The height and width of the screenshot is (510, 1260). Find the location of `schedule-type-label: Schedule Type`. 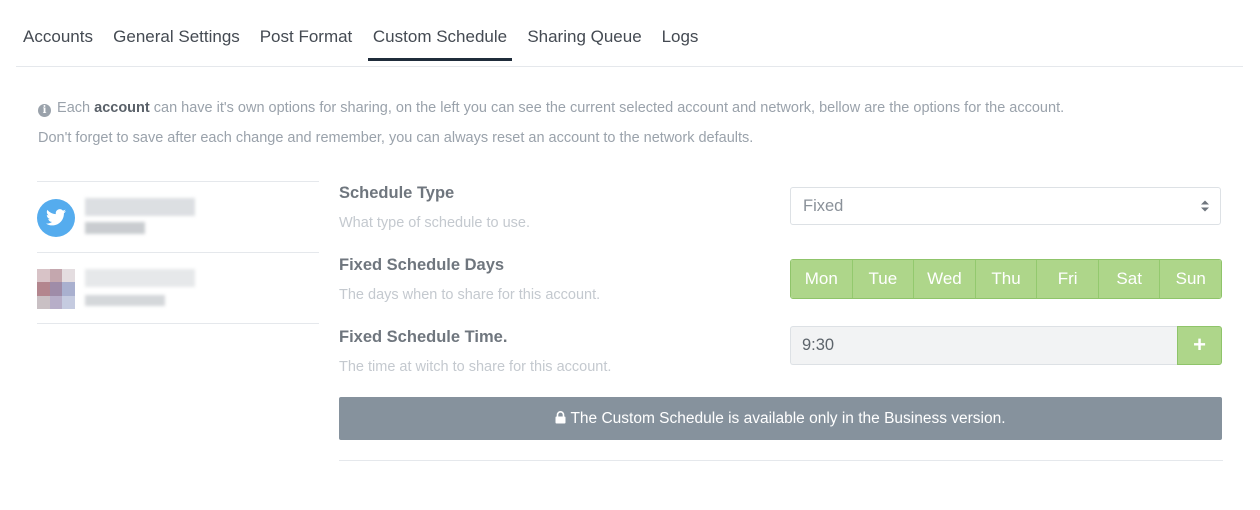

schedule-type-label: Schedule Type is located at coordinates (397, 193).